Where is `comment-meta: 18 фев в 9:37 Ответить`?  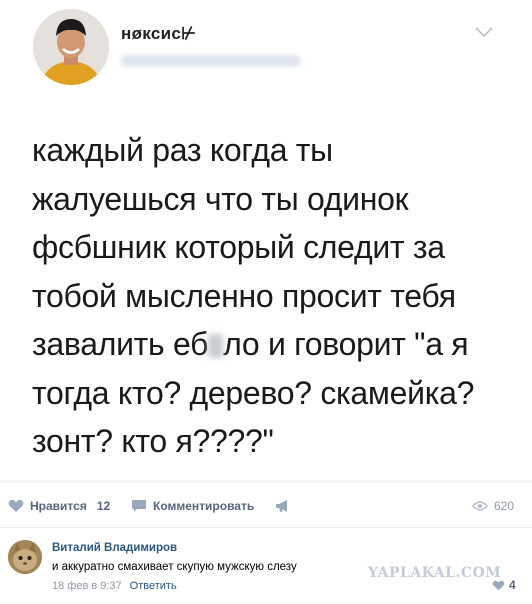
comment-meta: 18 фев в 9:37 Ответить is located at coordinates (114, 586).